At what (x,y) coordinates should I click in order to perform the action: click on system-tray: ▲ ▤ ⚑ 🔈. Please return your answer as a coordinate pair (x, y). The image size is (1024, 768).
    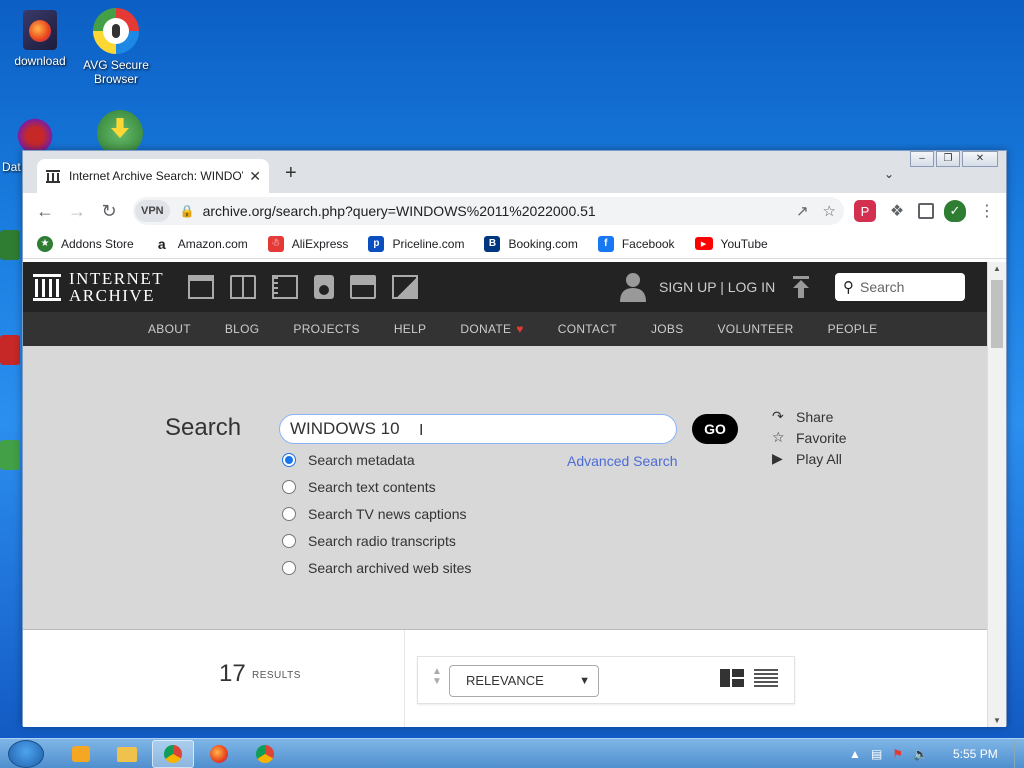
    Looking at the image, I should click on (883, 754).